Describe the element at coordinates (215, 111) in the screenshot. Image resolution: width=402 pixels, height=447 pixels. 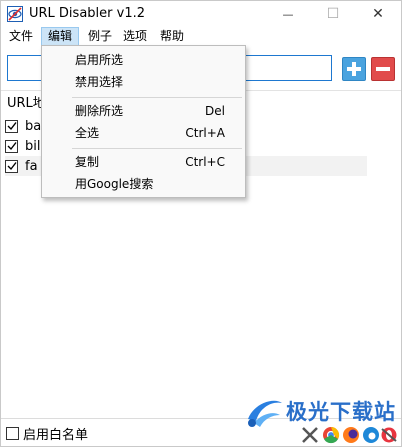
I see `menu-item-shortcut: Del` at that location.